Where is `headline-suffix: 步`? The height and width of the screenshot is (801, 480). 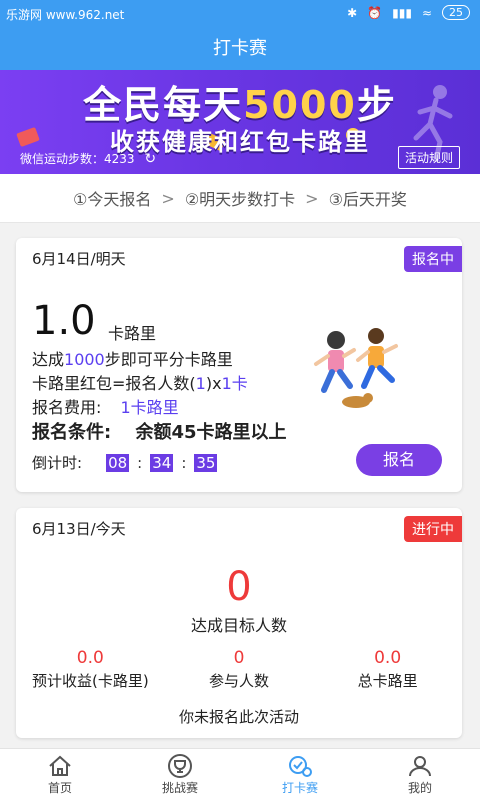
headline-suffix: 步 is located at coordinates (376, 105).